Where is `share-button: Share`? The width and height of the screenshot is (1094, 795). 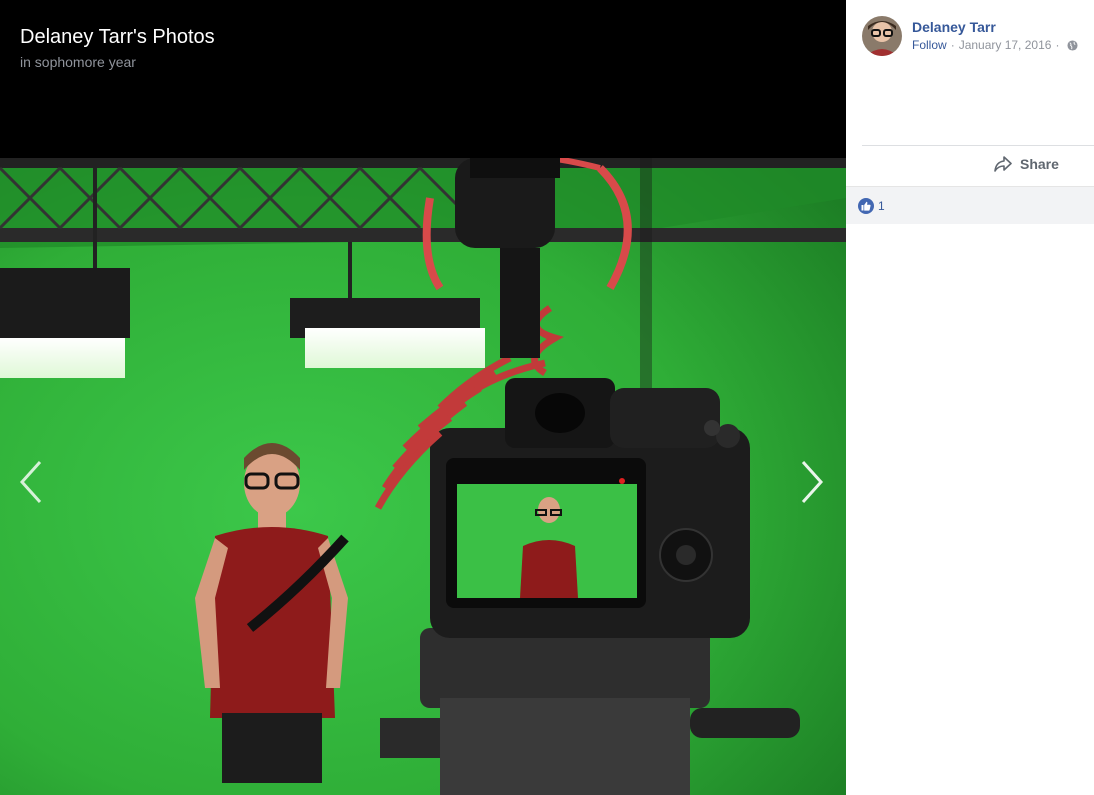
share-button: Share is located at coordinates (1026, 164).